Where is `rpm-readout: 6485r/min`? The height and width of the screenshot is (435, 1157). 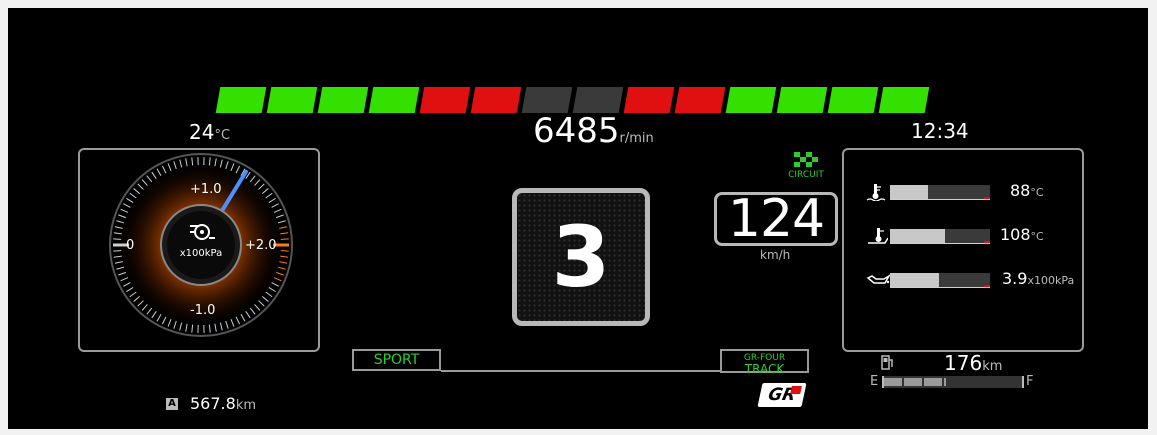
rpm-readout: 6485r/min is located at coordinates (593, 131).